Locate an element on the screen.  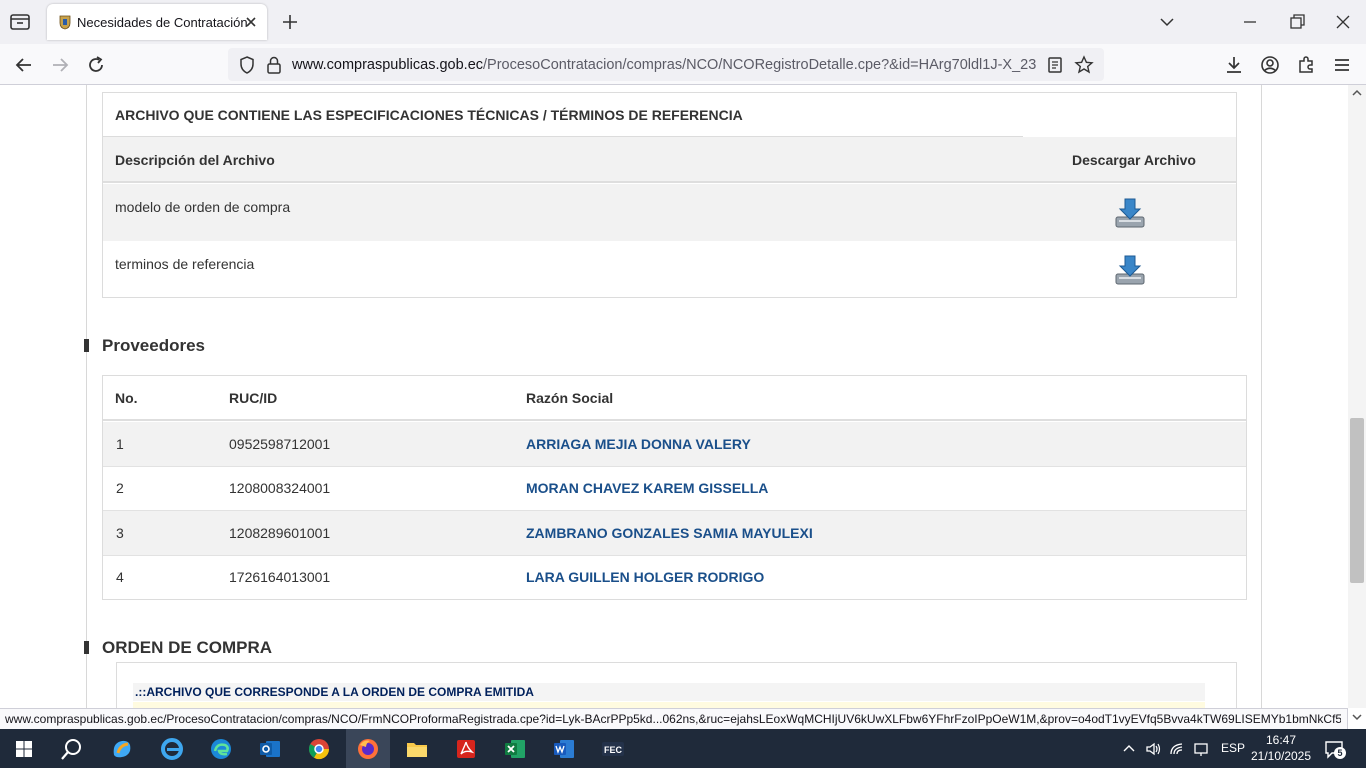
tracking-shield-icon is located at coordinates (247, 65).